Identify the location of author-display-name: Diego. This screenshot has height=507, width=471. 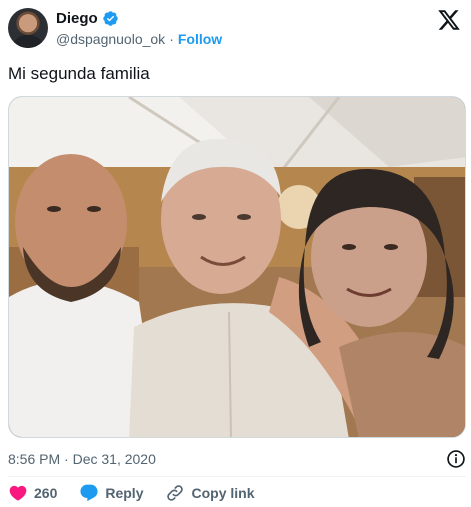
(77, 18).